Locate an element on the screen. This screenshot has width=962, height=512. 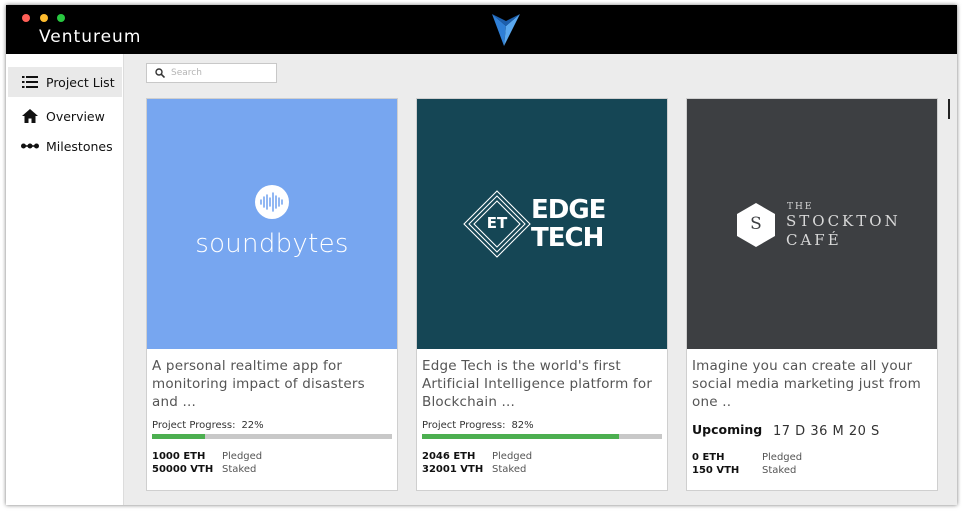
sidebar-item-milestones: Milestones is located at coordinates (65, 146).